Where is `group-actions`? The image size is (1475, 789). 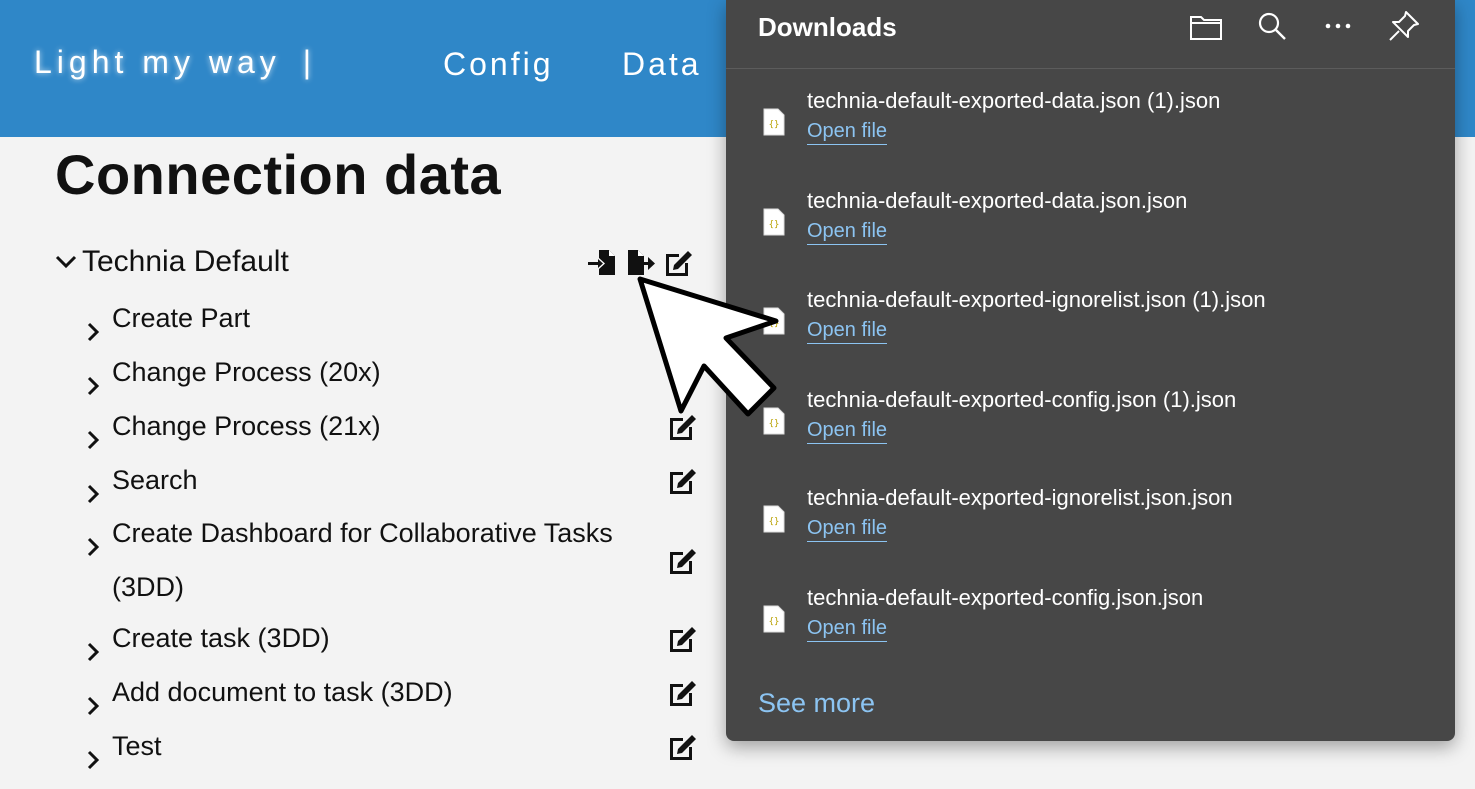 group-actions is located at coordinates (640, 262).